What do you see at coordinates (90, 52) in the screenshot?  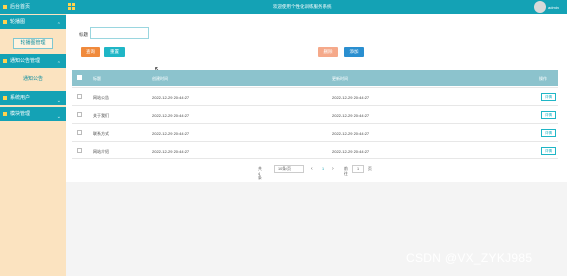 I see `search-button: 查询` at bounding box center [90, 52].